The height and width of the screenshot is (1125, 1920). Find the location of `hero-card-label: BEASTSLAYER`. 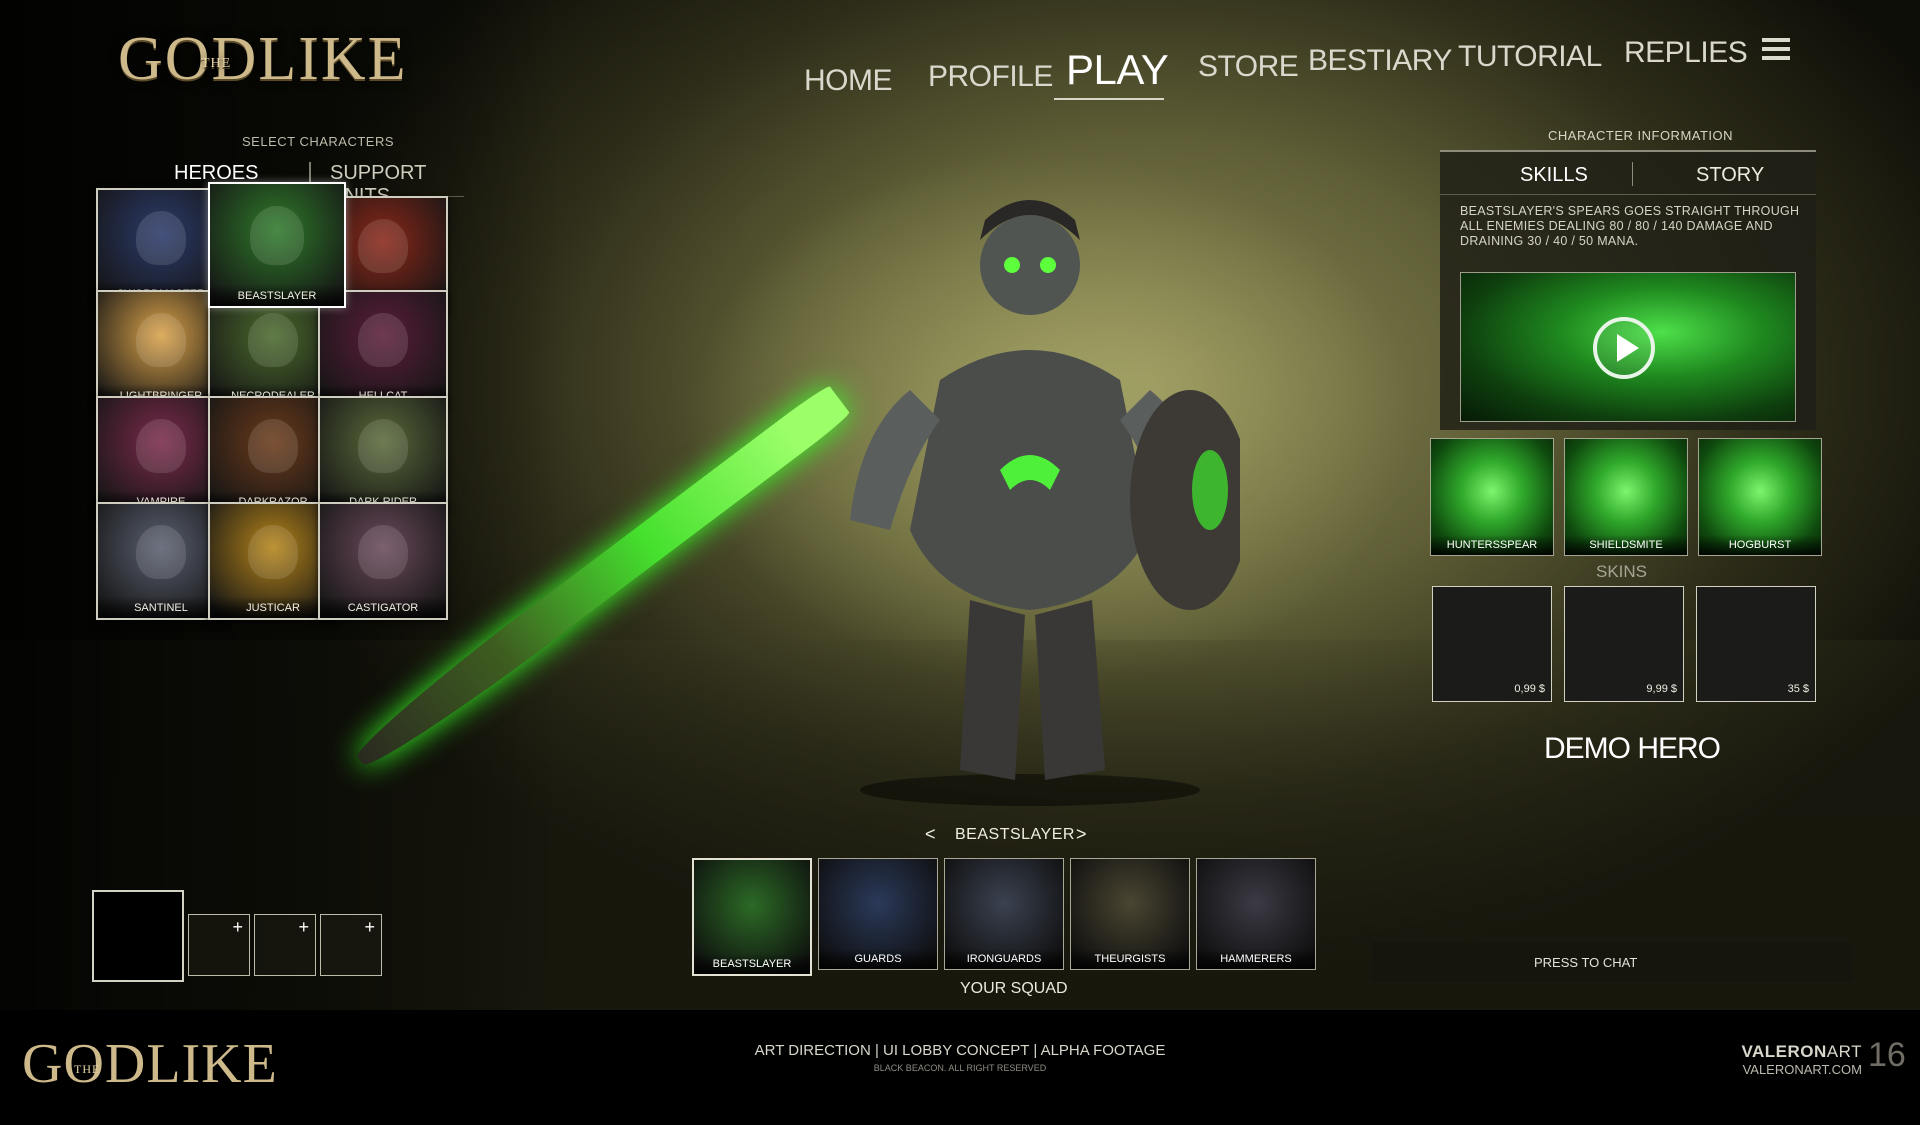

hero-card-label: BEASTSLAYER is located at coordinates (277, 295).